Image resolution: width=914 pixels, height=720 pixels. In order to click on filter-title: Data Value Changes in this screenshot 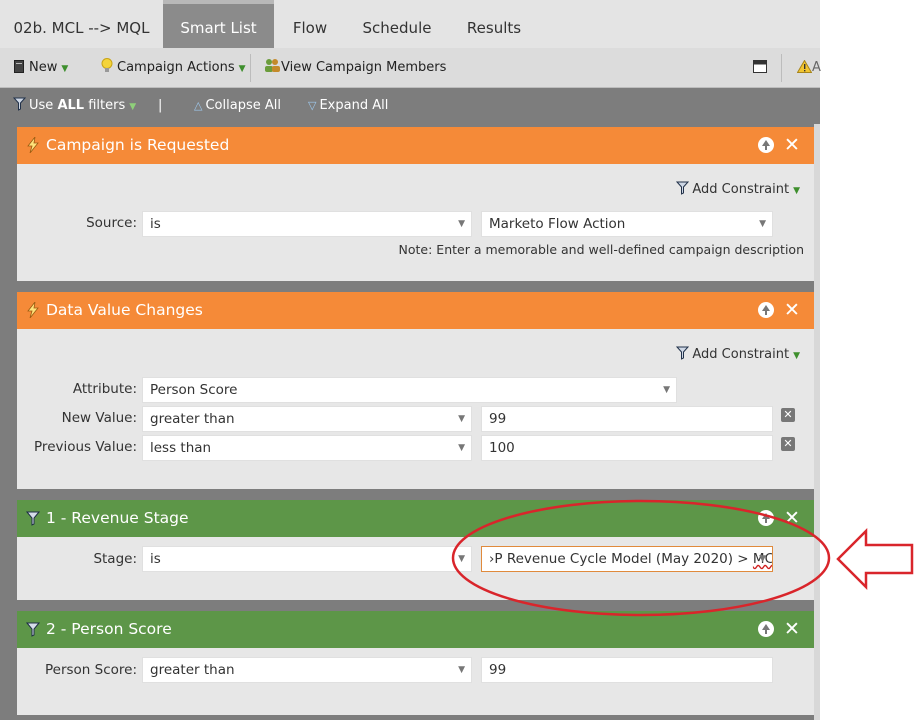, I will do `click(124, 310)`.